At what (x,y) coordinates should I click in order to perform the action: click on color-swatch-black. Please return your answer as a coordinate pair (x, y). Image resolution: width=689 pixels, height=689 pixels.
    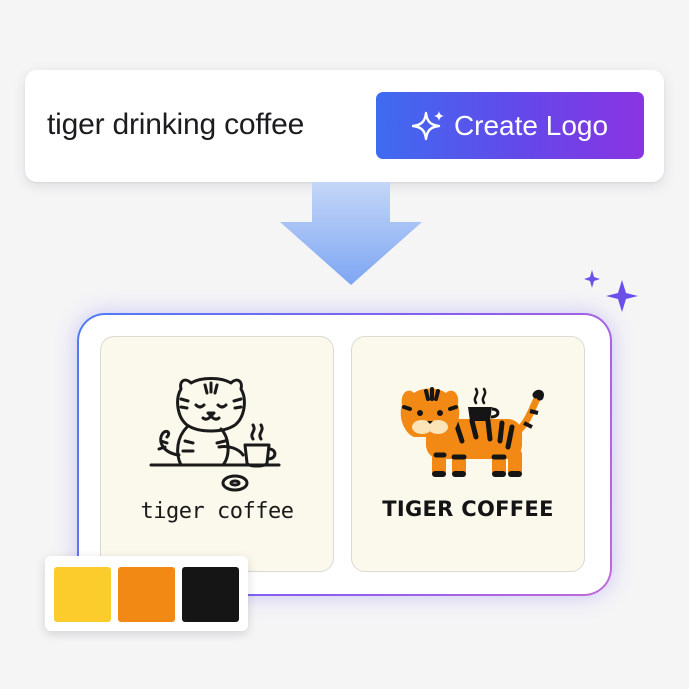
    Looking at the image, I should click on (210, 594).